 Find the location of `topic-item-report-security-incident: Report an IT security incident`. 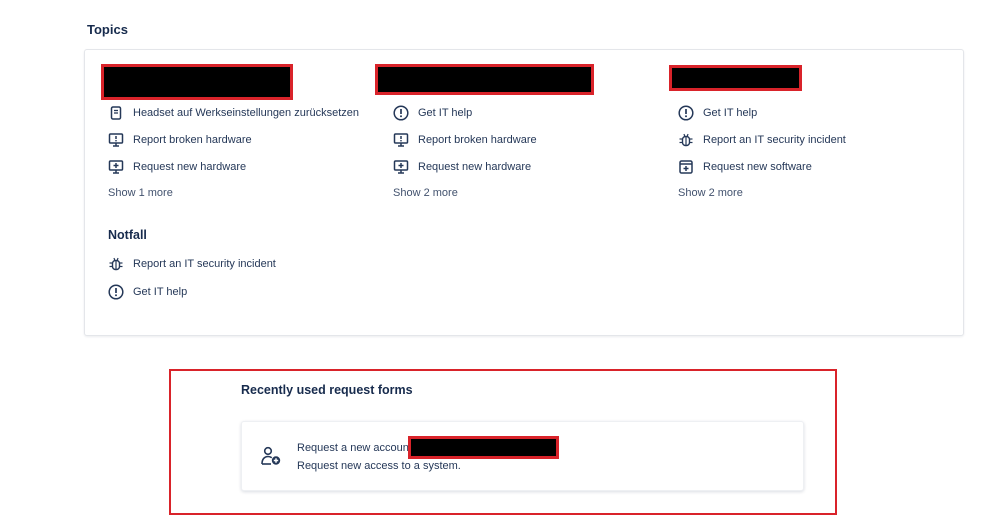

topic-item-report-security-incident: Report an IT security incident is located at coordinates (762, 140).